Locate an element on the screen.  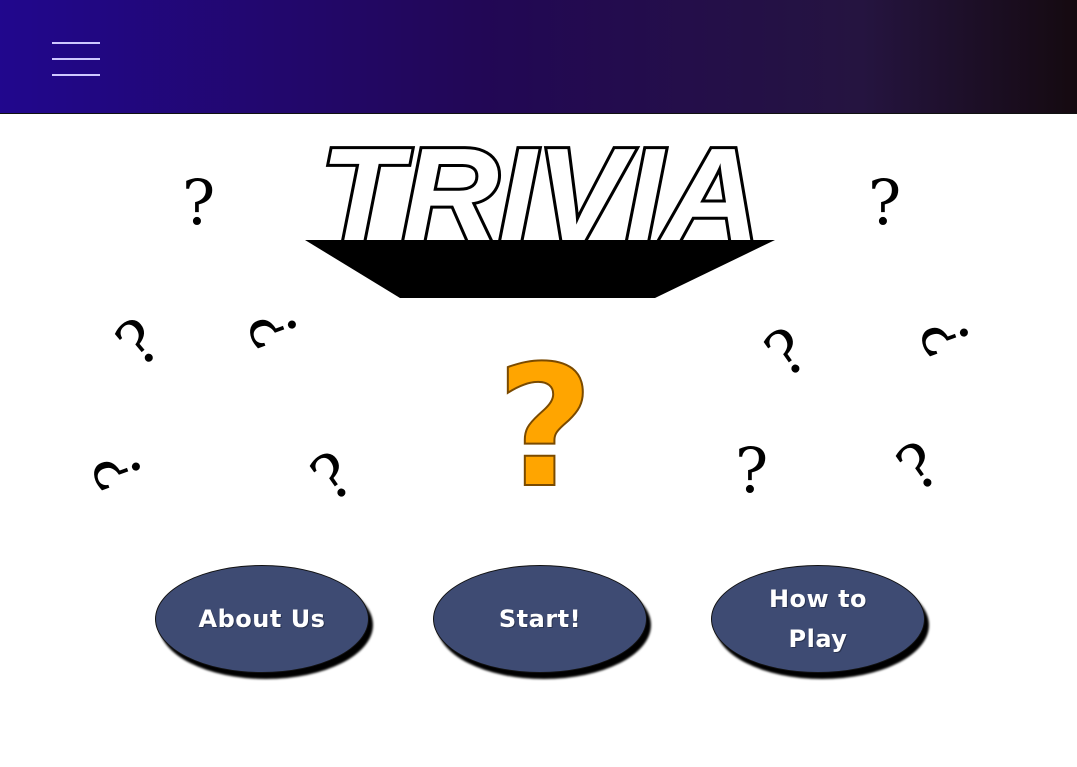
hamburger-menu-icon is located at coordinates (77, 60).